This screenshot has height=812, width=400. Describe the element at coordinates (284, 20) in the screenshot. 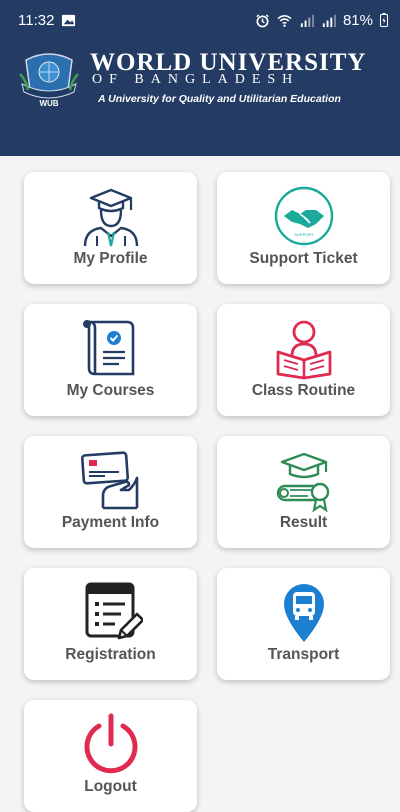

I see `wifi-icon` at that location.